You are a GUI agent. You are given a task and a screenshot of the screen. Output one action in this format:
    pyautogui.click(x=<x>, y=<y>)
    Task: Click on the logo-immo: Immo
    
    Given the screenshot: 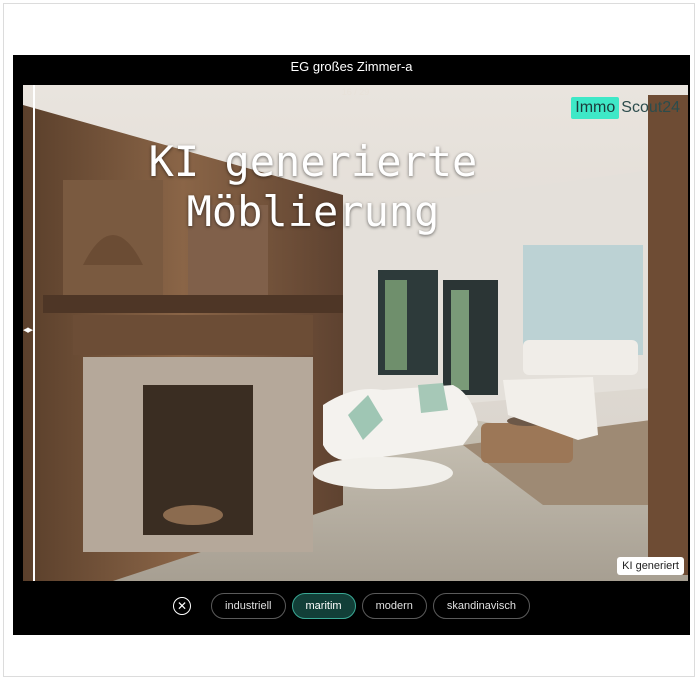 What is the action you would take?
    pyautogui.click(x=595, y=108)
    